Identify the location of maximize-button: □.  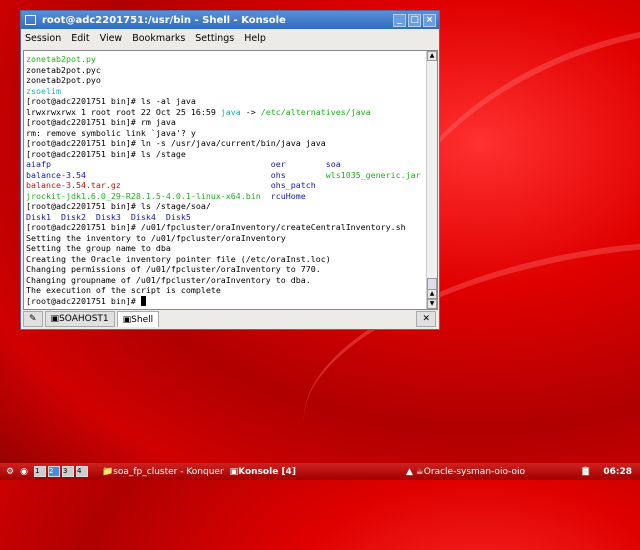
(414, 20).